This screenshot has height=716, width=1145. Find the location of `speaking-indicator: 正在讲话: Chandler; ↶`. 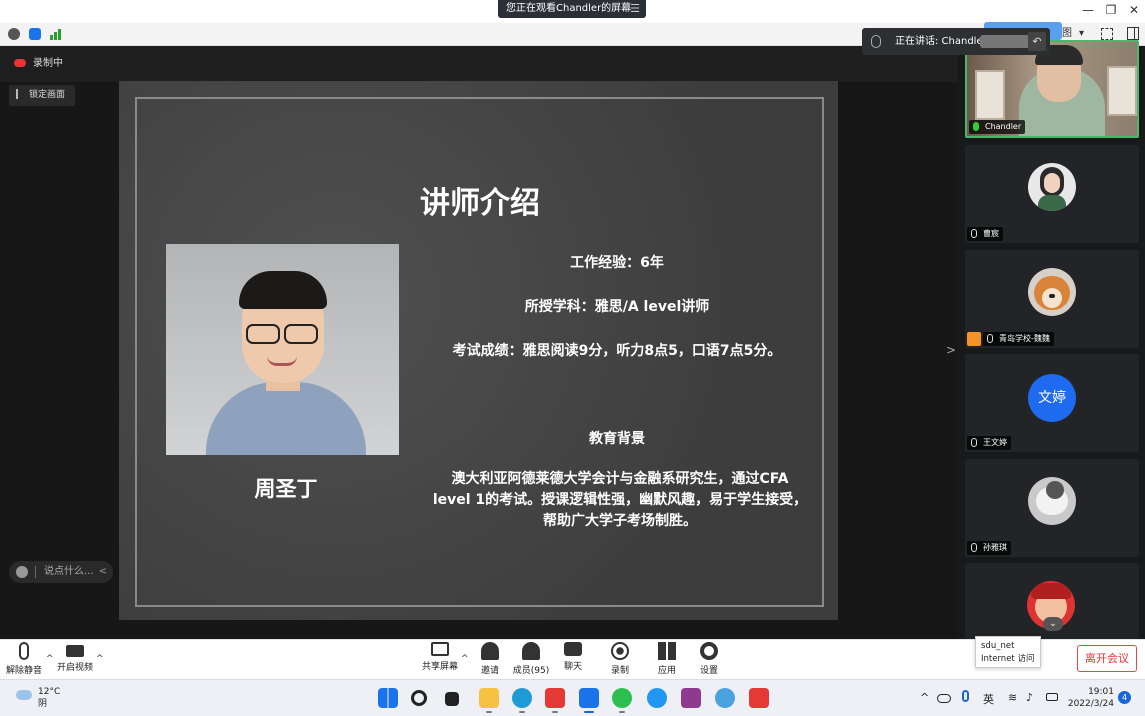

speaking-indicator: 正在讲话: Chandler; ↶ is located at coordinates (956, 41).